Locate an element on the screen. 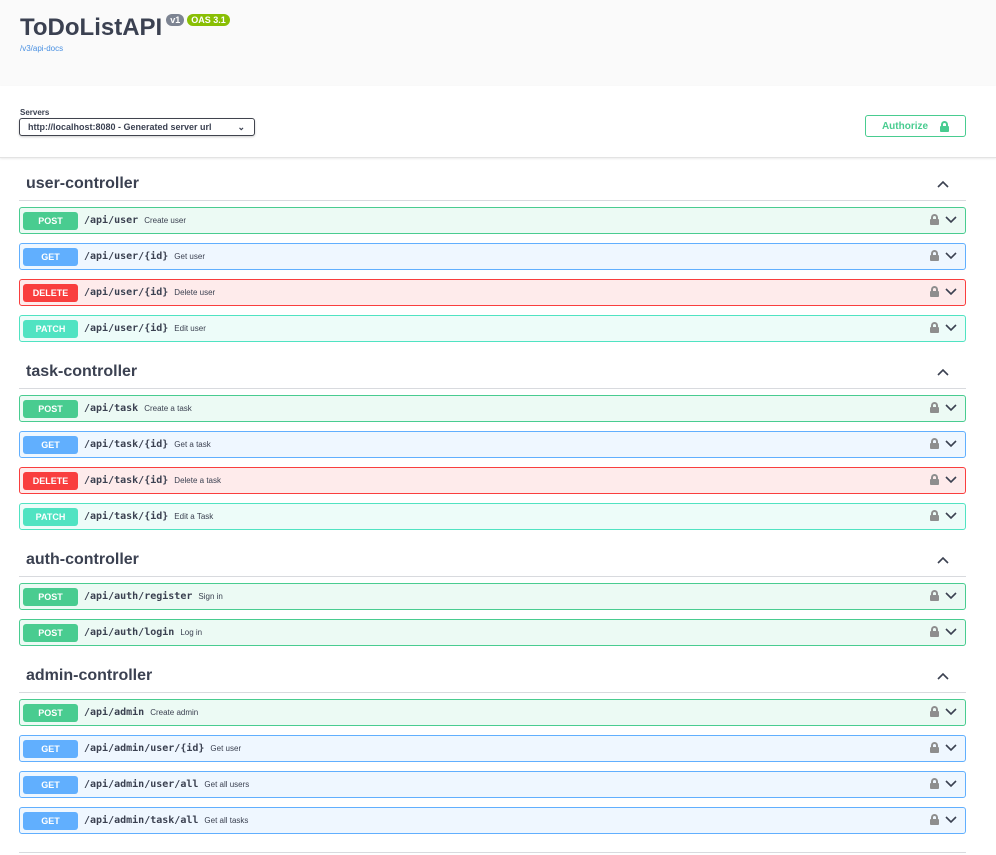  opblock-post: POST/api/auth/register Sign in is located at coordinates (492, 596).